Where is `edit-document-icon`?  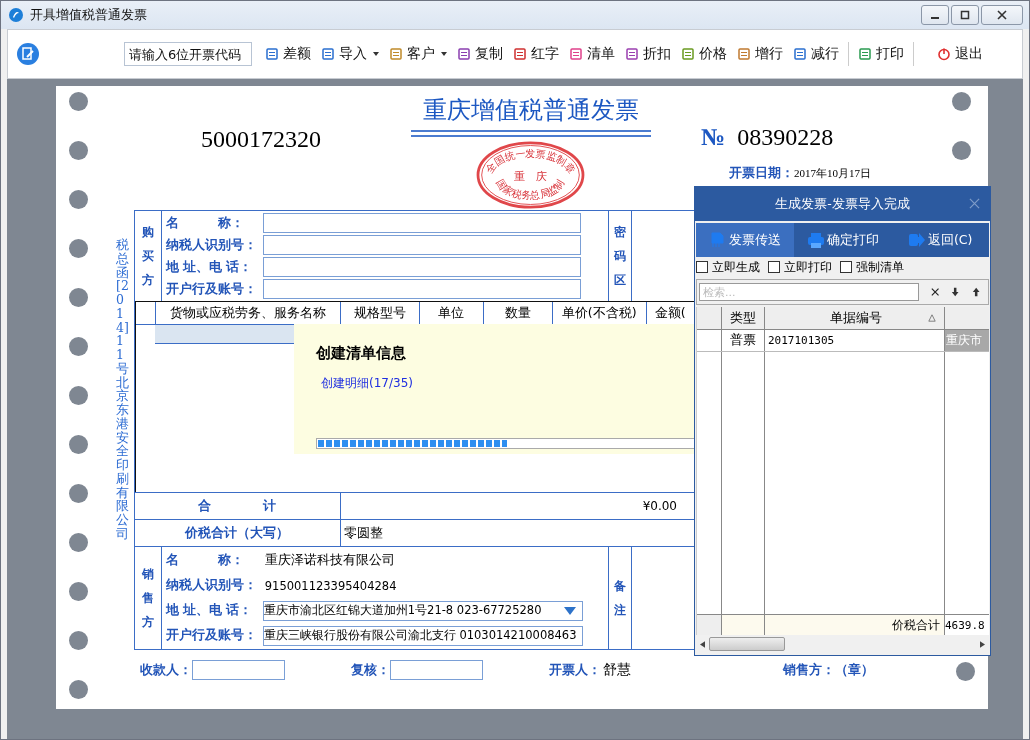 edit-document-icon is located at coordinates (28, 54).